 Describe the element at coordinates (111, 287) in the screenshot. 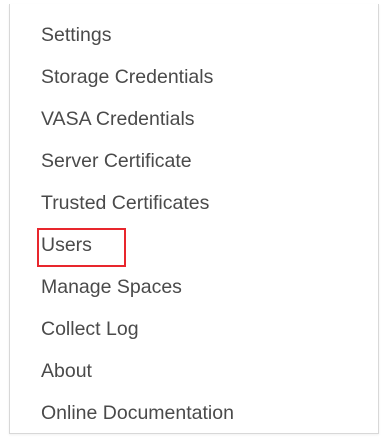

I see `menu-item-manage-spaces: Manage Spaces` at that location.